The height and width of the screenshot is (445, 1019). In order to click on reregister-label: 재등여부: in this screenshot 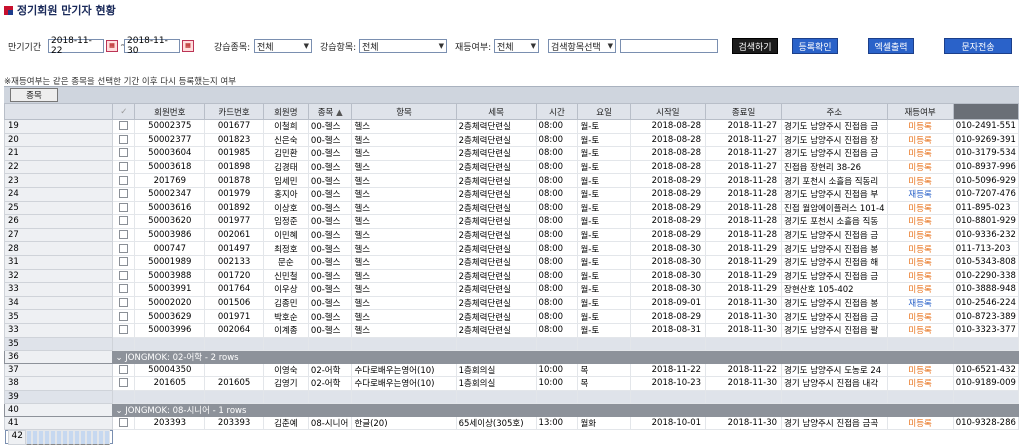, I will do `click(473, 47)`.